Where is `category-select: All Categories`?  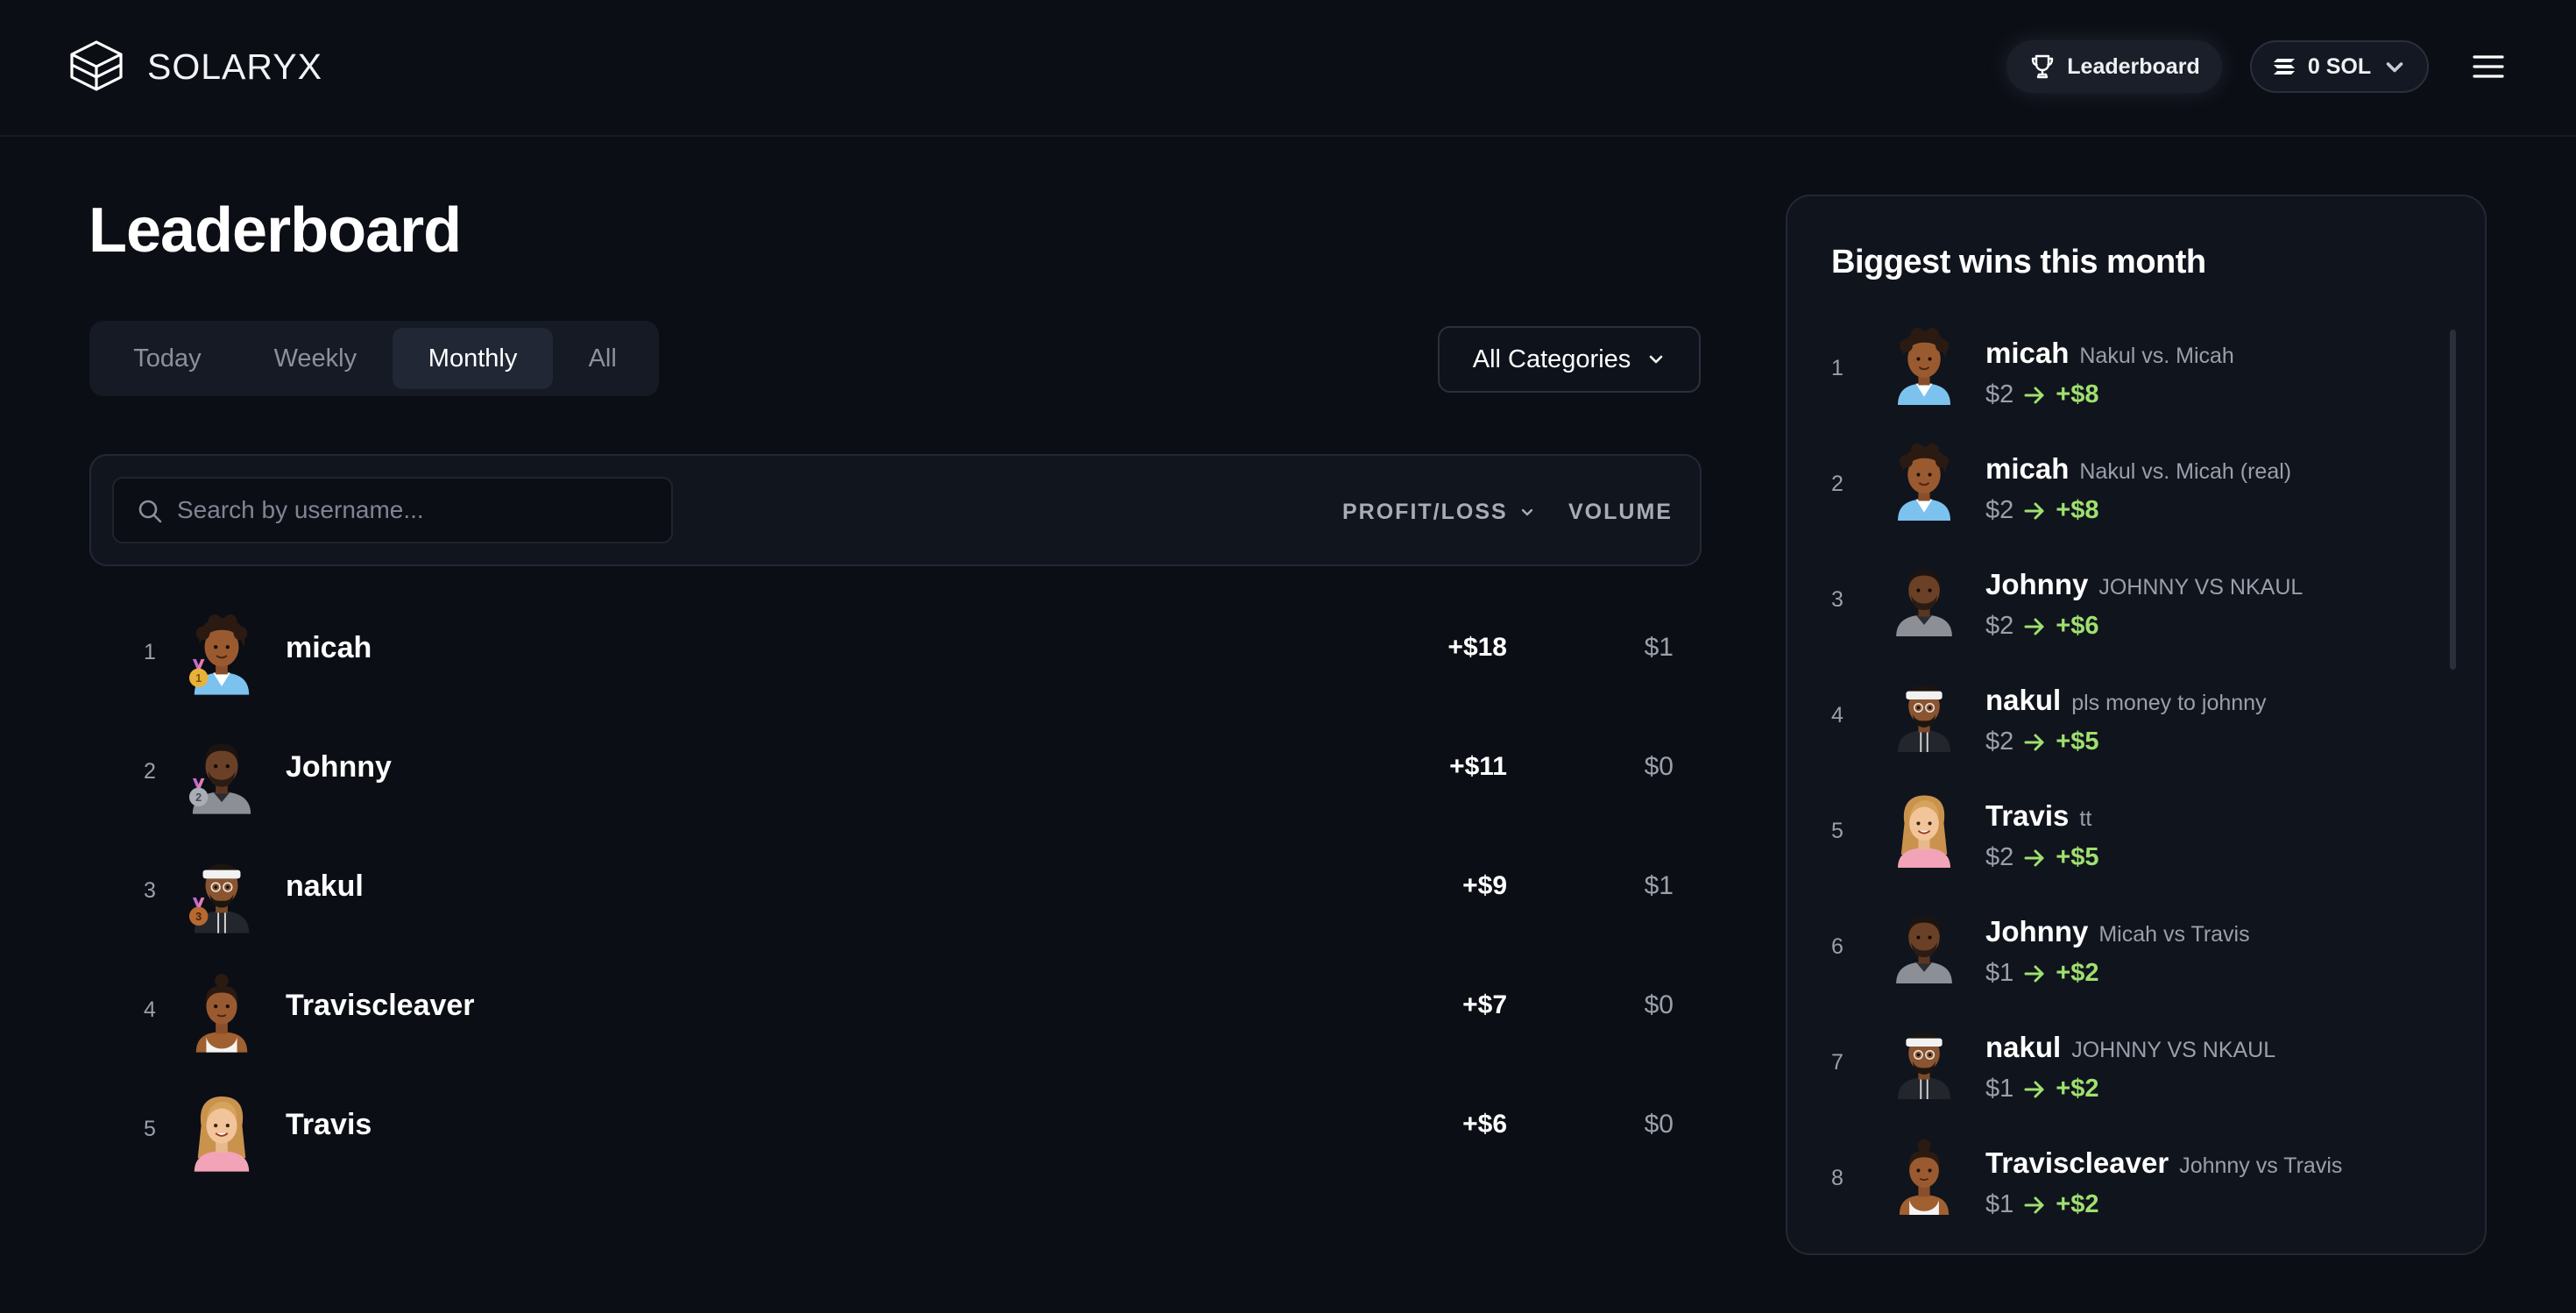
category-select: All Categories is located at coordinates (1569, 359).